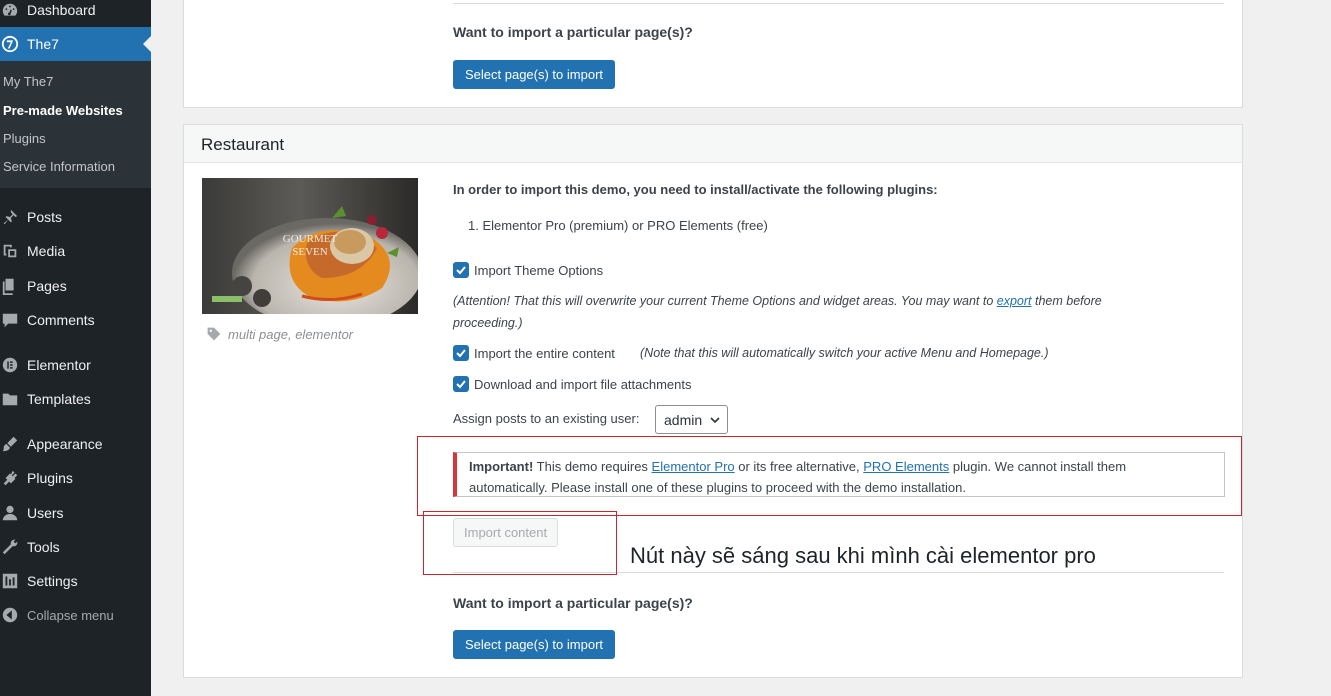 This screenshot has width=1331, height=696. I want to click on menu-users: Users, so click(75, 513).